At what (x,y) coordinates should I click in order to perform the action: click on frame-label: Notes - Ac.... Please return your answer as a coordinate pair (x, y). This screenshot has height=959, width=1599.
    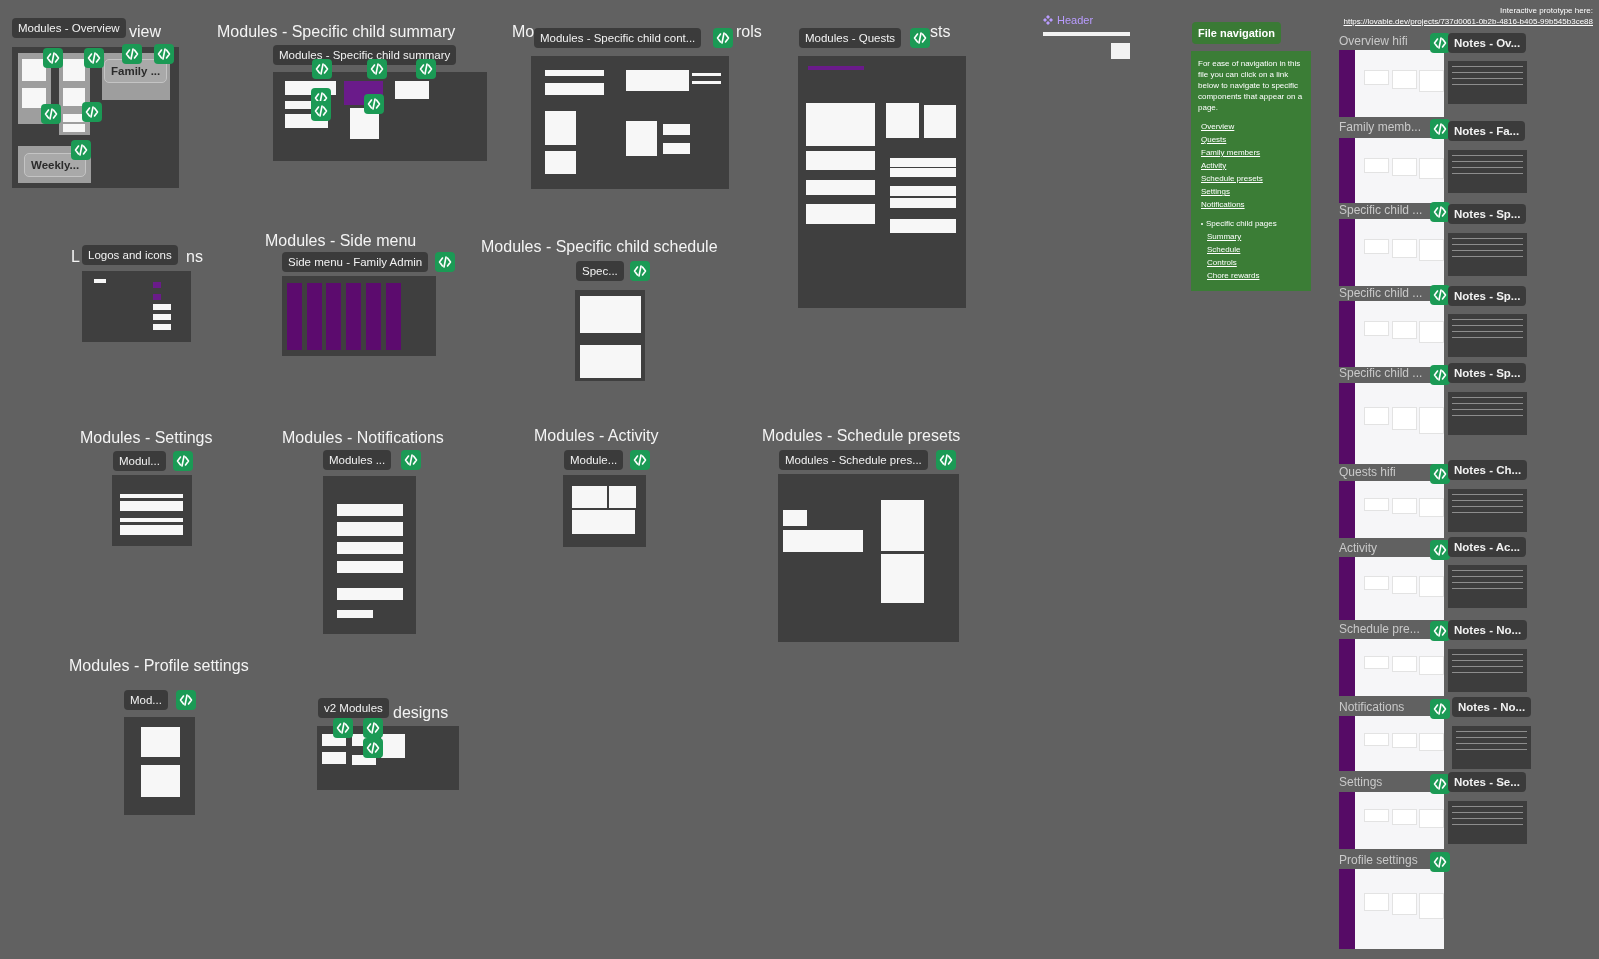
    Looking at the image, I should click on (1487, 547).